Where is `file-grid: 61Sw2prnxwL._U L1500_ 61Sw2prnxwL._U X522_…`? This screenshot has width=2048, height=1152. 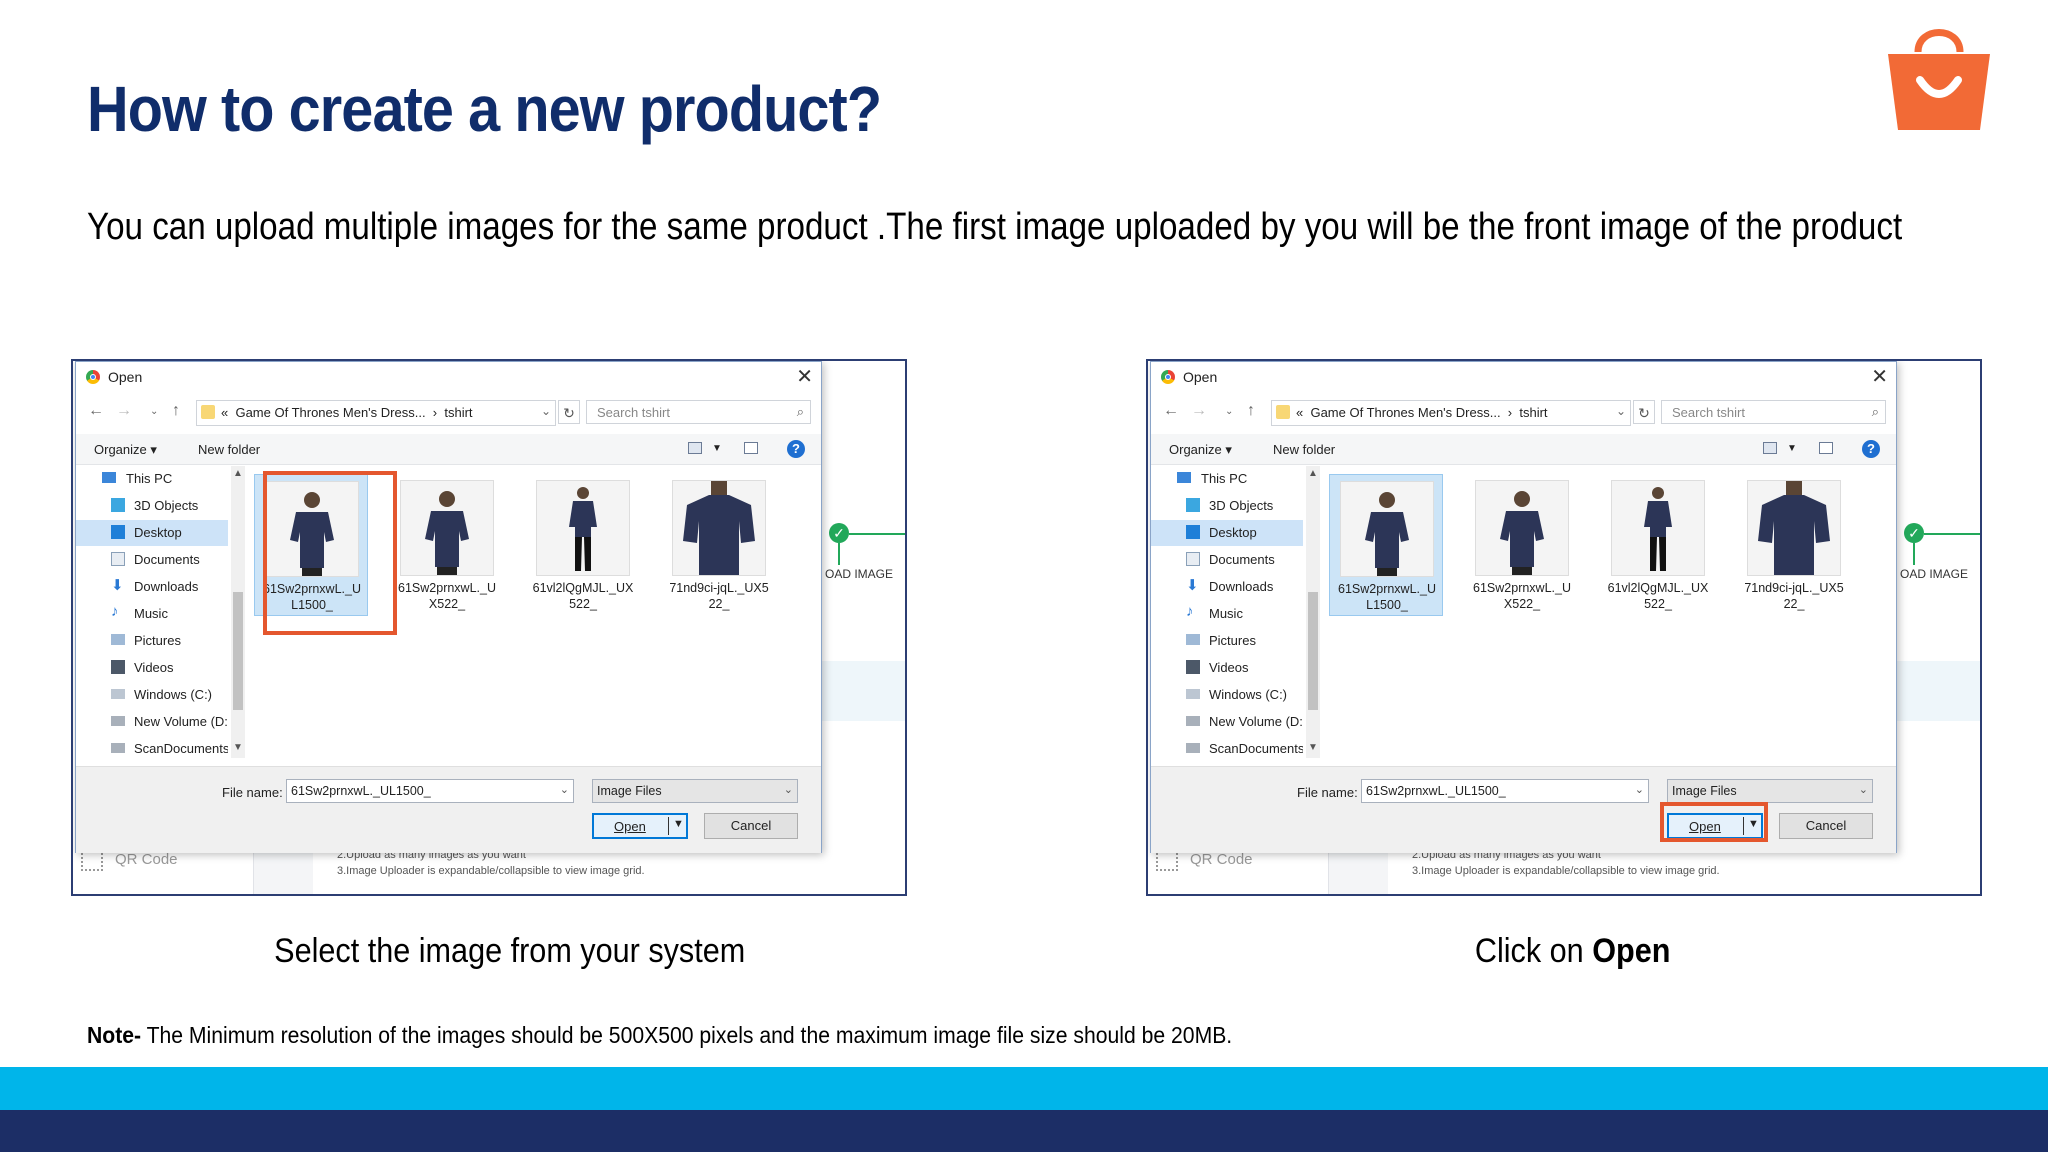 file-grid: 61Sw2prnxwL._U L1500_ 61Sw2prnxwL._U X522_… is located at coordinates (1609, 619).